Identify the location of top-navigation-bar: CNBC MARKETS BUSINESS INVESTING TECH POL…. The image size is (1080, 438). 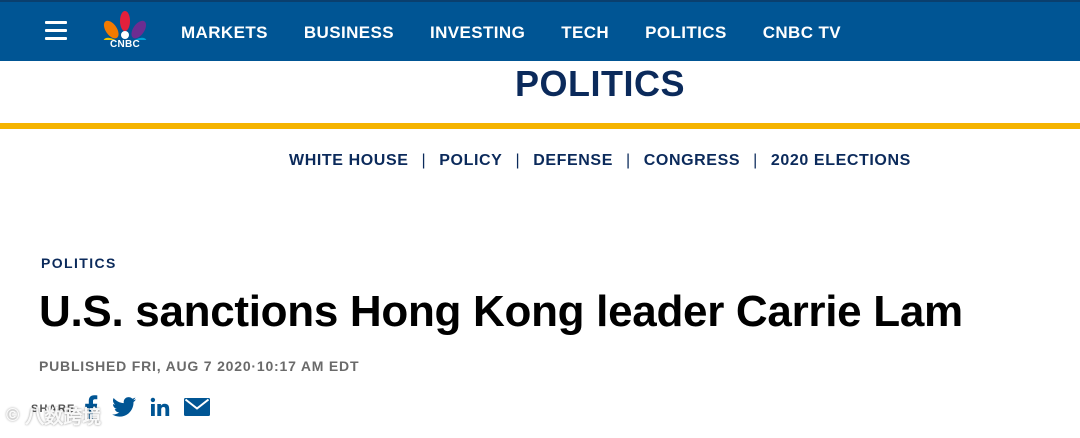
(540, 30).